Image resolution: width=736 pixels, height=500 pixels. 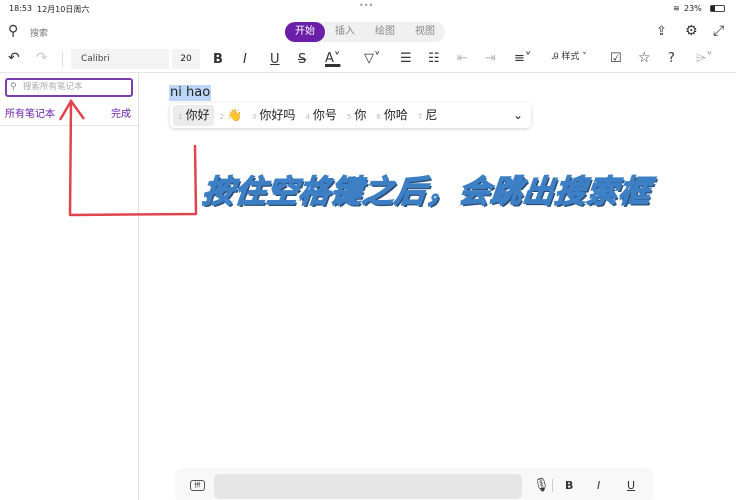 I want to click on arrow-line, so click(x=133, y=159).